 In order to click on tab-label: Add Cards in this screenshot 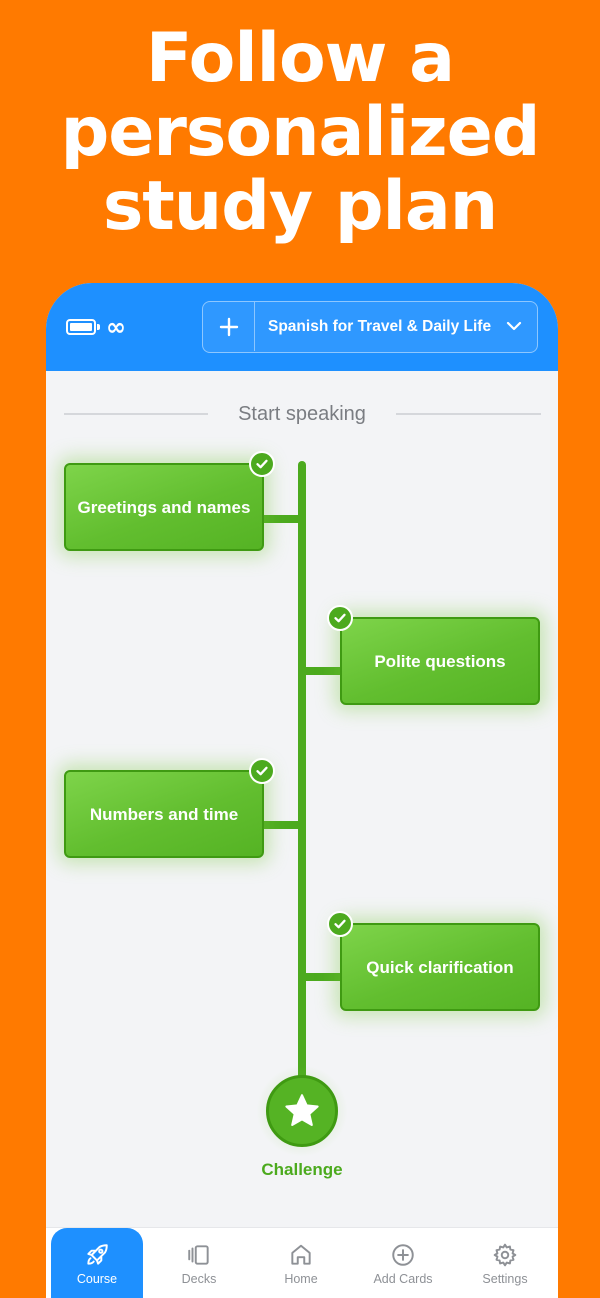, I will do `click(403, 1278)`.